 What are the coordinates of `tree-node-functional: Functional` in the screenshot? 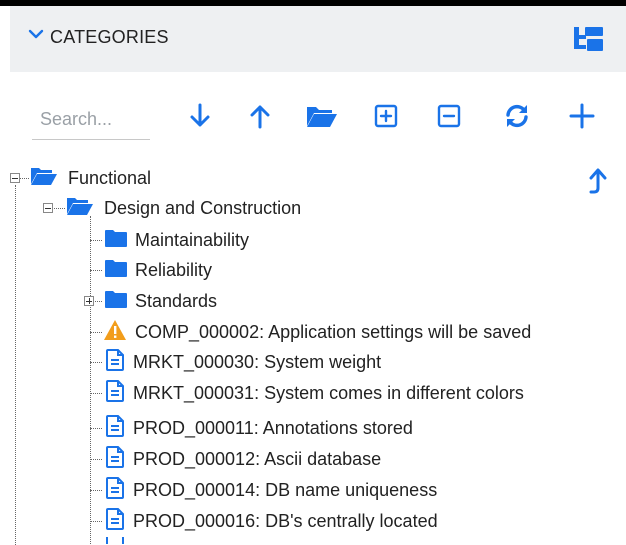 It's located at (90, 178).